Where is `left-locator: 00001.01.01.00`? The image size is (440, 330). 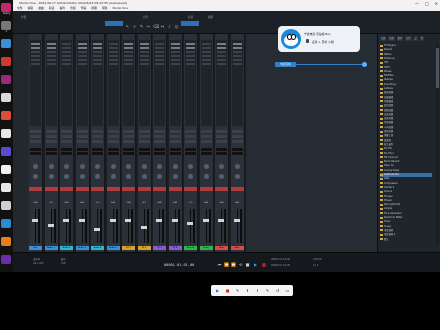 left-locator: 00001.01.01.00 is located at coordinates (280, 259).